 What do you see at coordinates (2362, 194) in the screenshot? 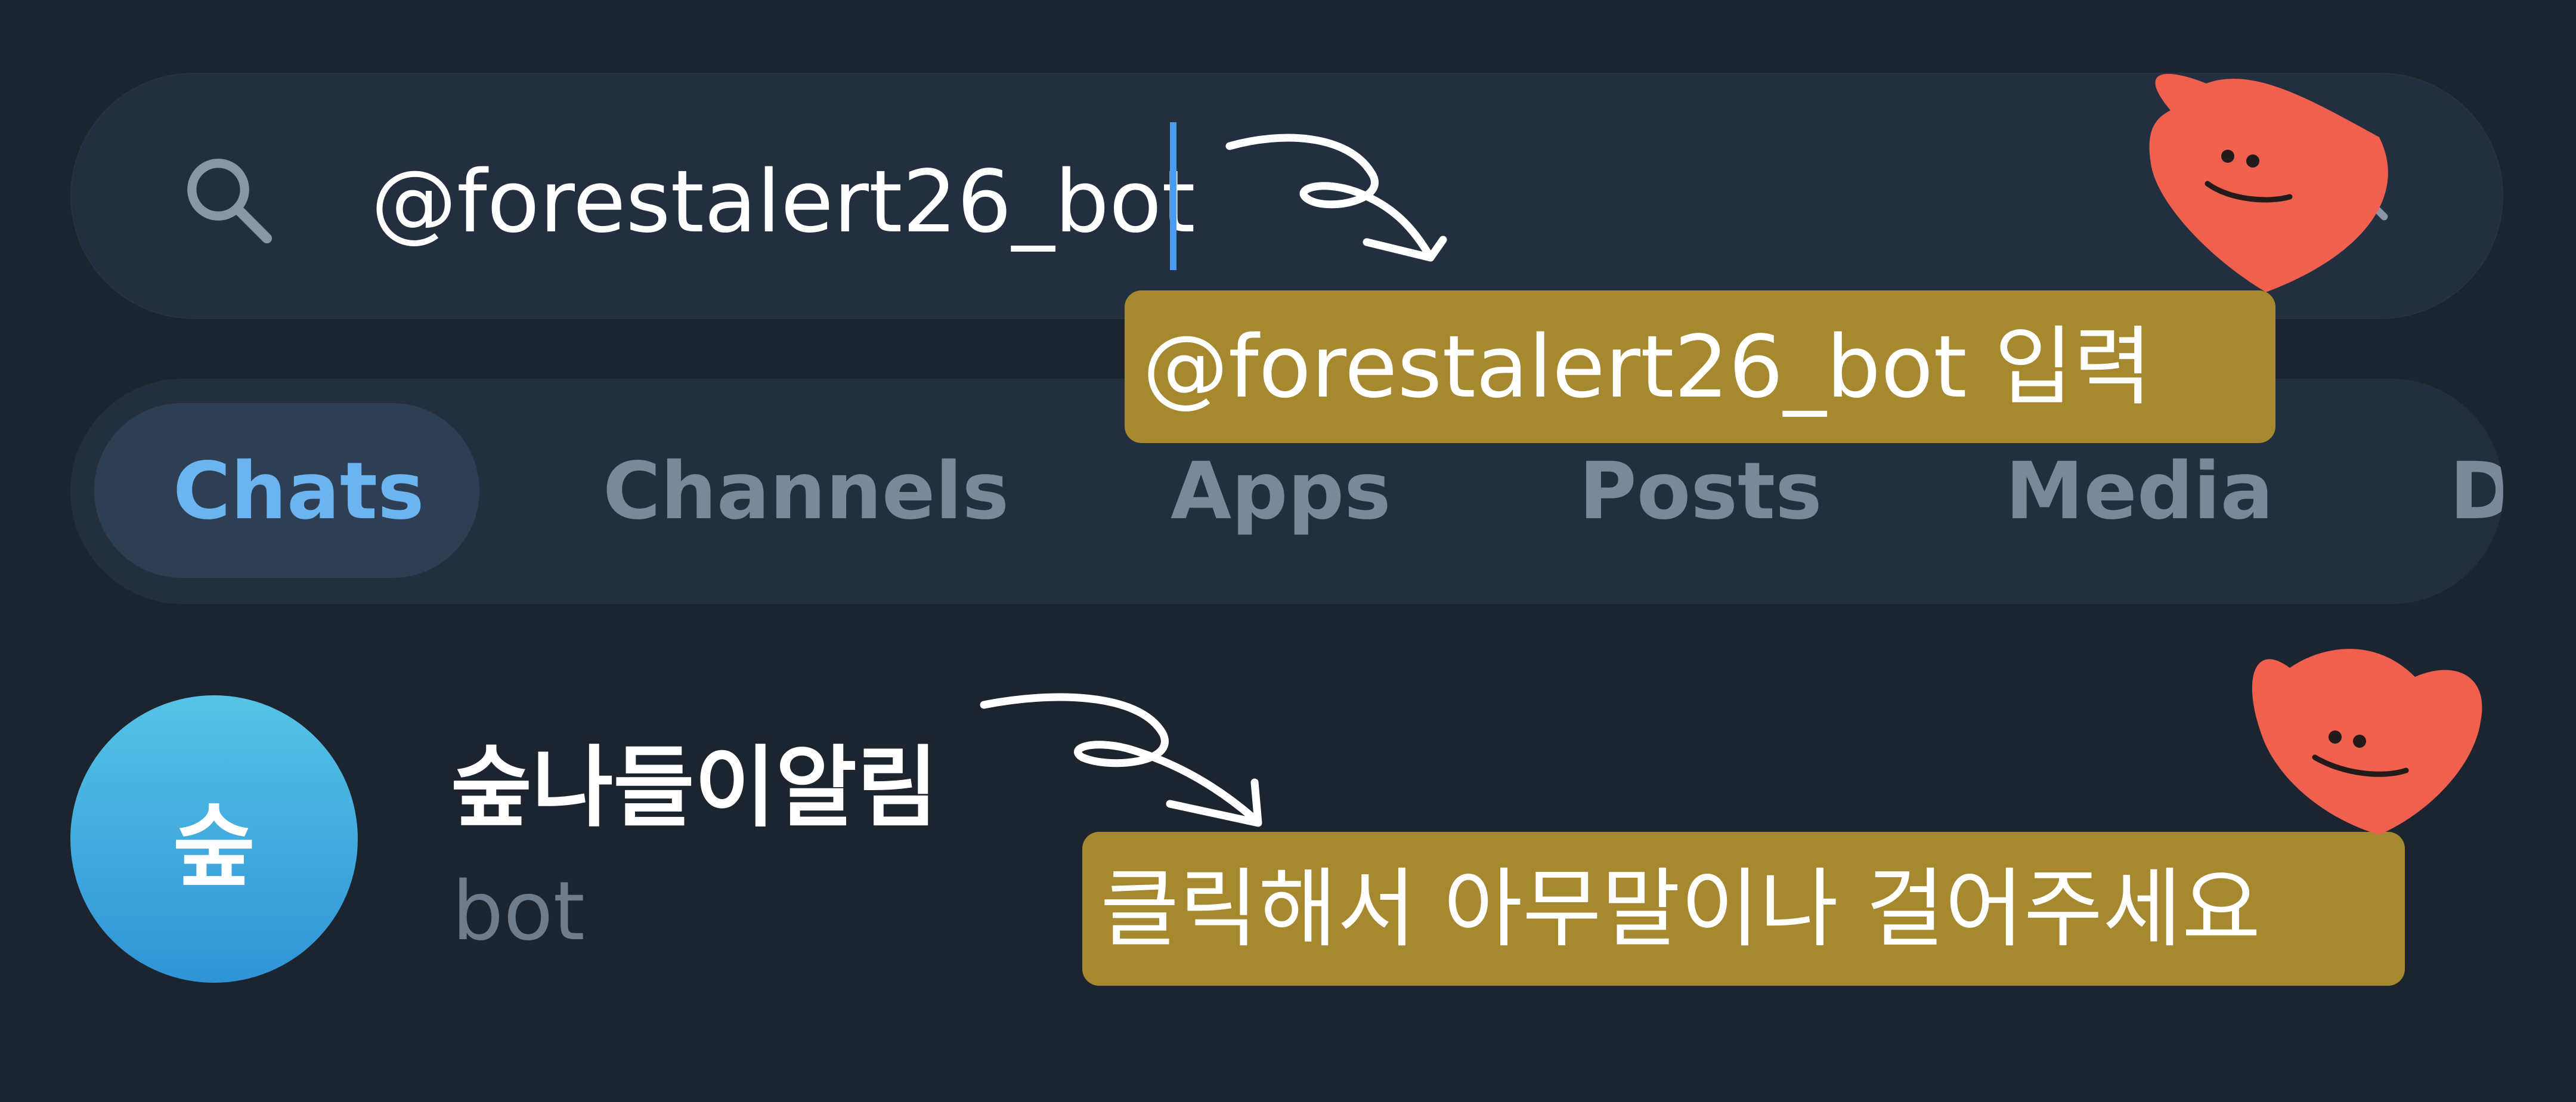
I see `close-icon` at bounding box center [2362, 194].